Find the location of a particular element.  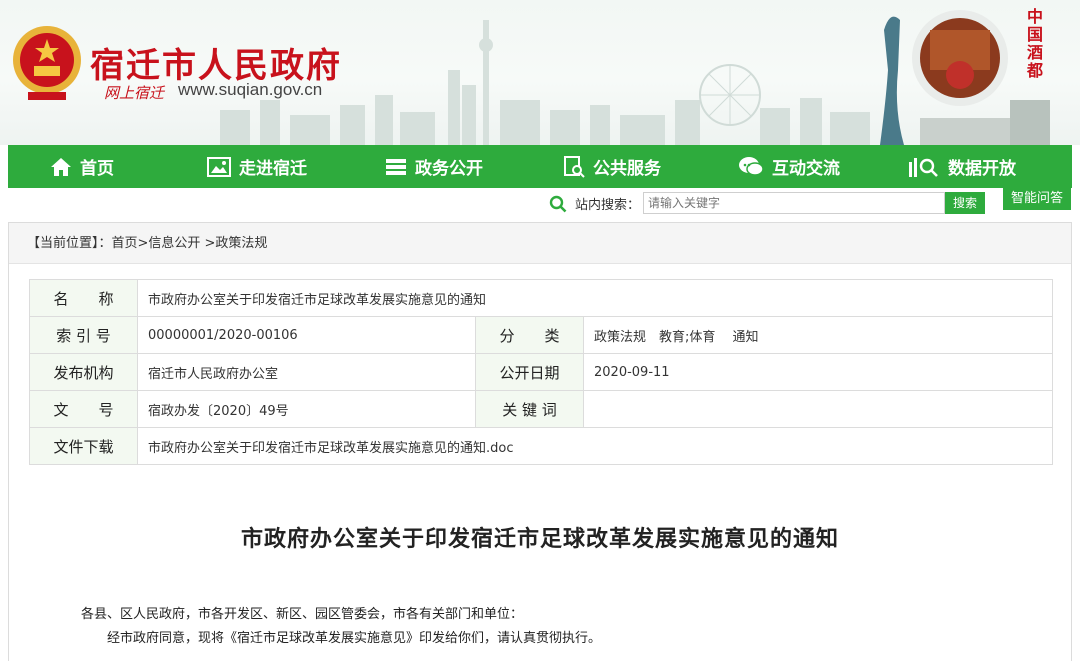

nav-item-public-service: 公共服务 is located at coordinates (612, 166).